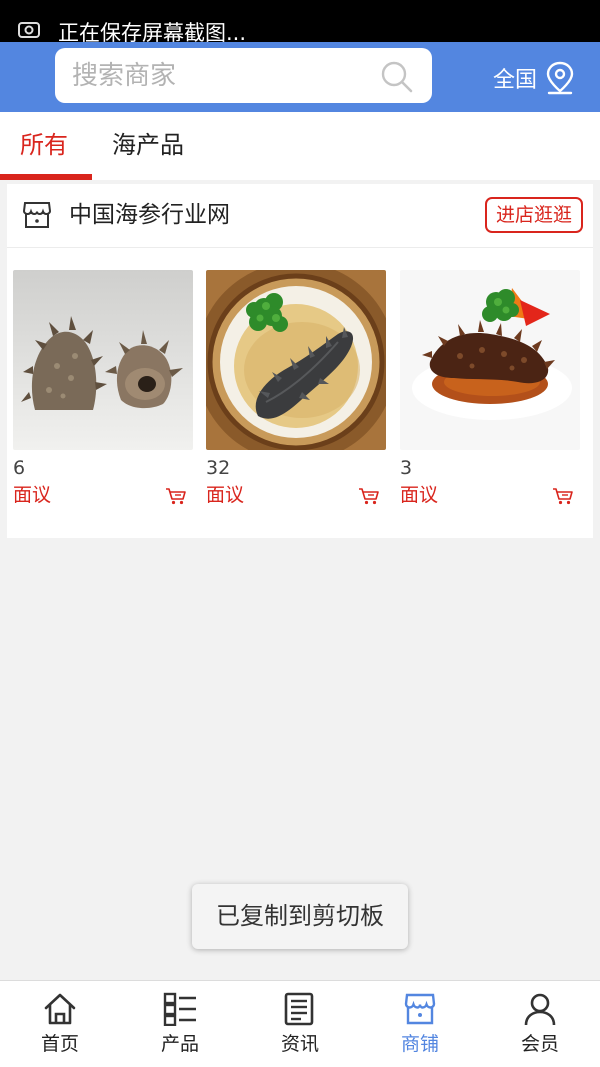  Describe the element at coordinates (243, 75) in the screenshot. I see `search-box: 搜索商家` at that location.